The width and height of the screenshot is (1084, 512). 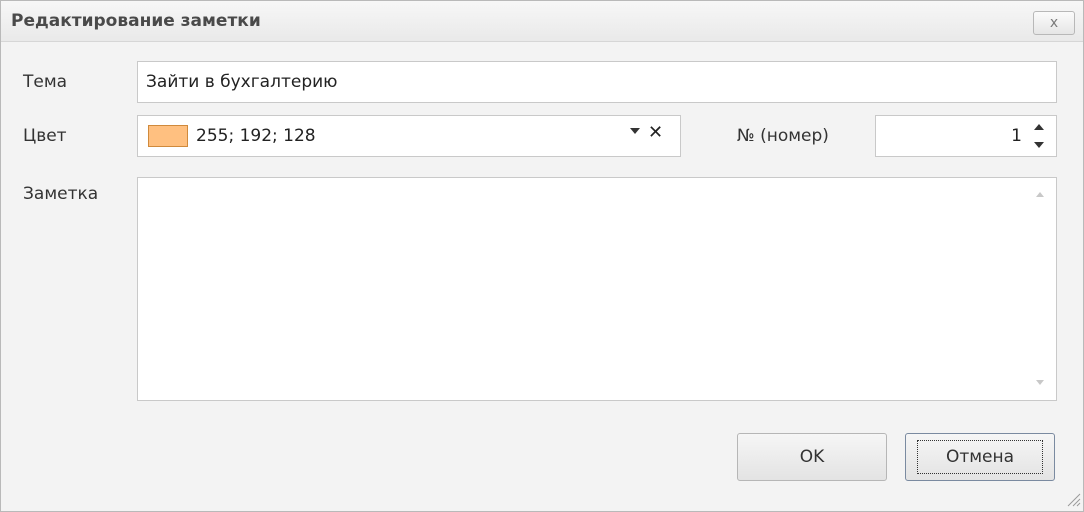 What do you see at coordinates (256, 136) in the screenshot?
I see `color-value: 255; 192; 128` at bounding box center [256, 136].